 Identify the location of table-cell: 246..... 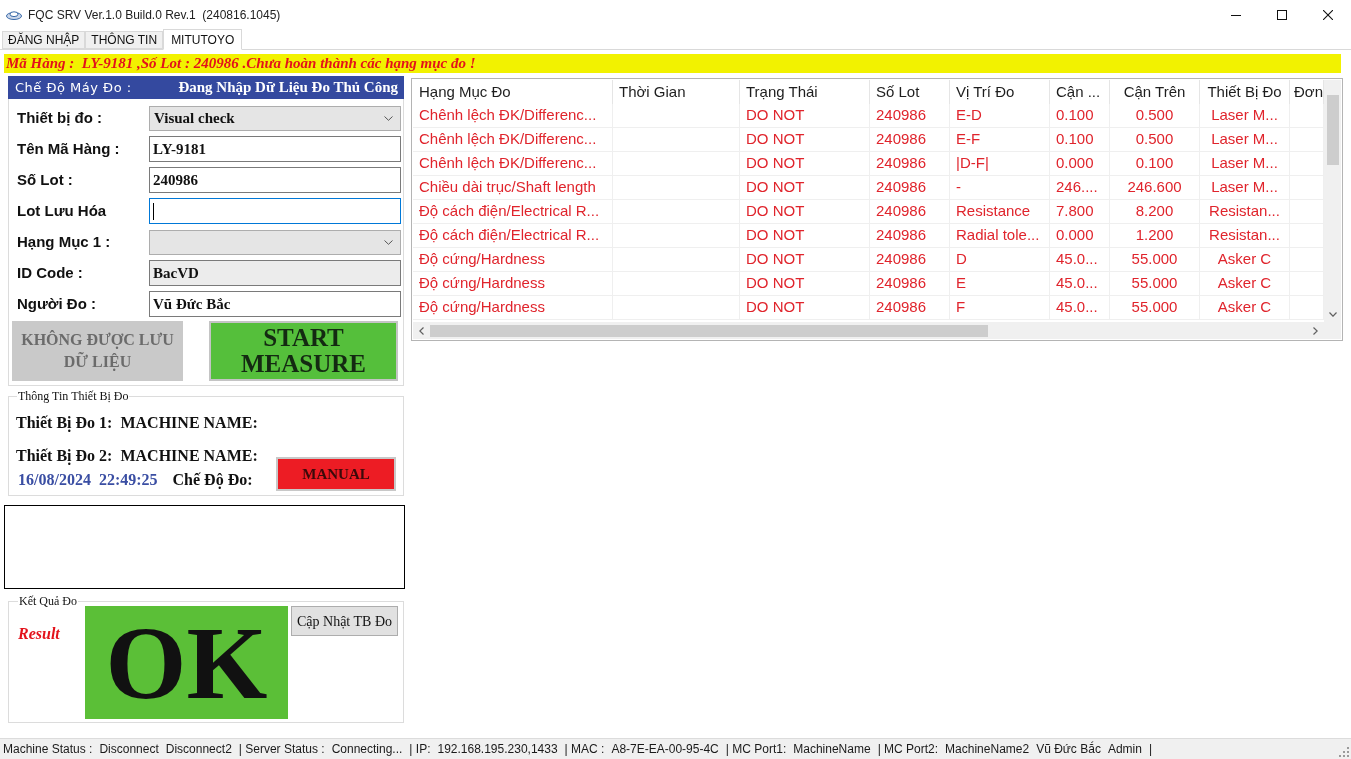
(1080, 188).